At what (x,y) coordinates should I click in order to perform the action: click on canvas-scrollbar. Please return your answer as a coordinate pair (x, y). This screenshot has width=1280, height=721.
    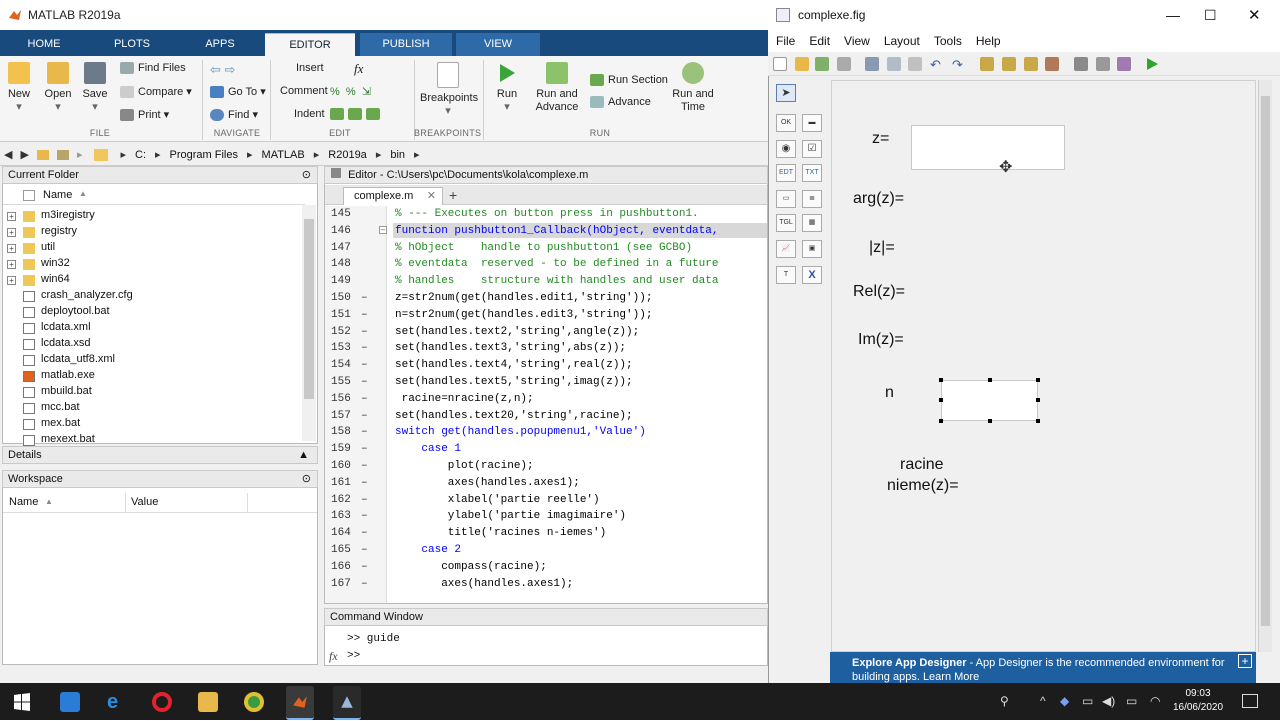
    Looking at the image, I should click on (1265, 366).